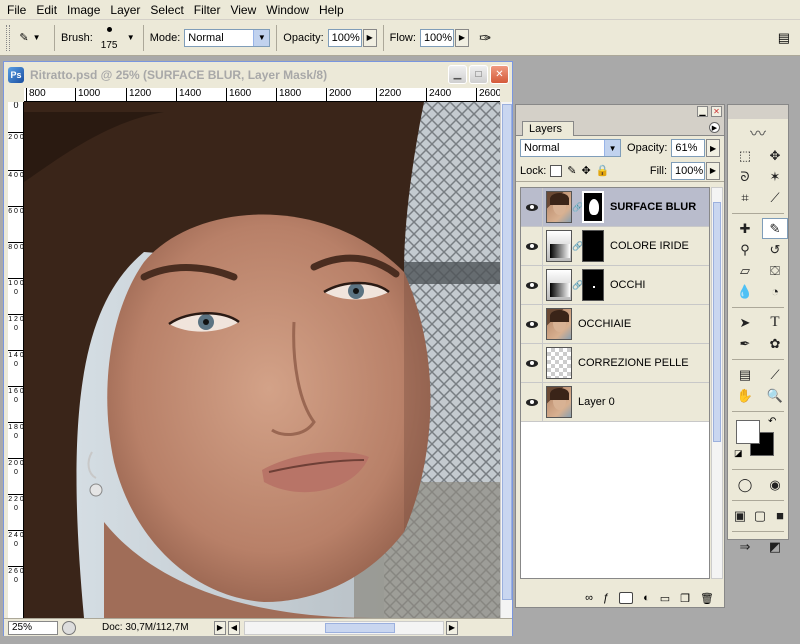 The width and height of the screenshot is (800, 644). Describe the element at coordinates (745, 374) in the screenshot. I see `notes-tool-icon: ▤` at that location.